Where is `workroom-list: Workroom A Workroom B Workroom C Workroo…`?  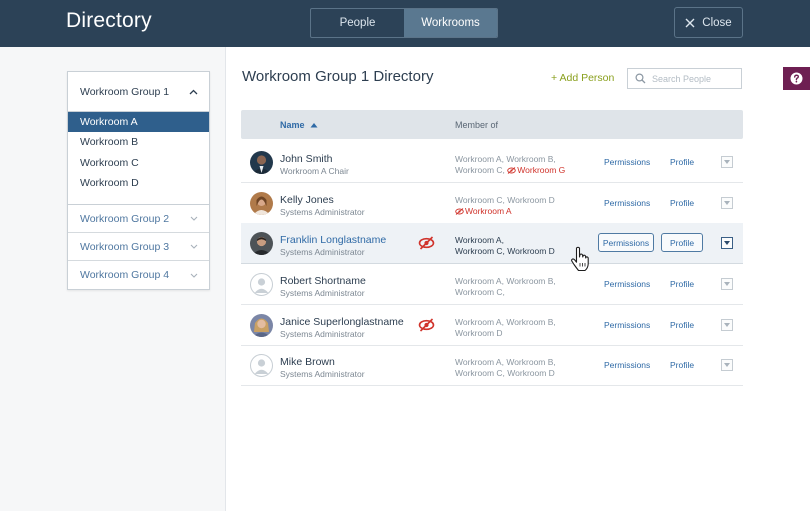 workroom-list: Workroom A Workroom B Workroom C Workroo… is located at coordinates (138, 159).